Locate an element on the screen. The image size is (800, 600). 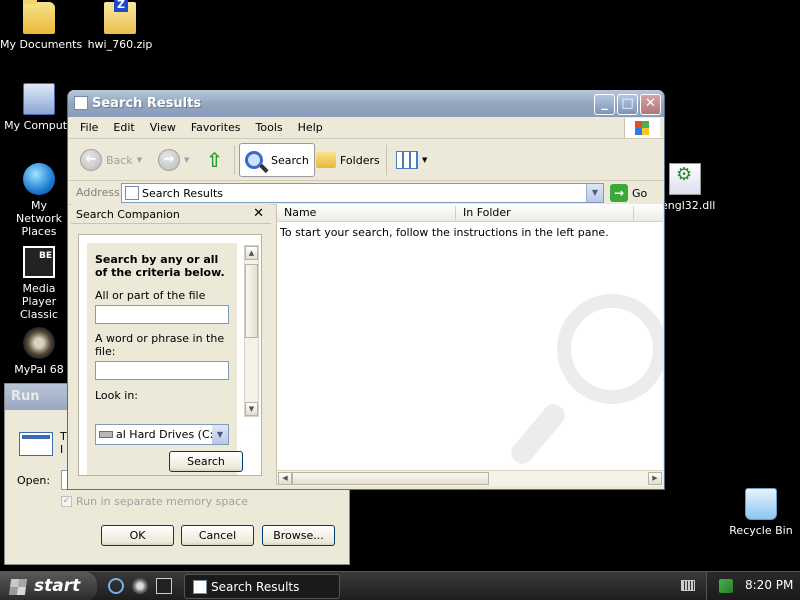
toolbar: ← Back ▼ → ▼ ⇧ Search Folders ▼ is located at coordinates (366, 160).